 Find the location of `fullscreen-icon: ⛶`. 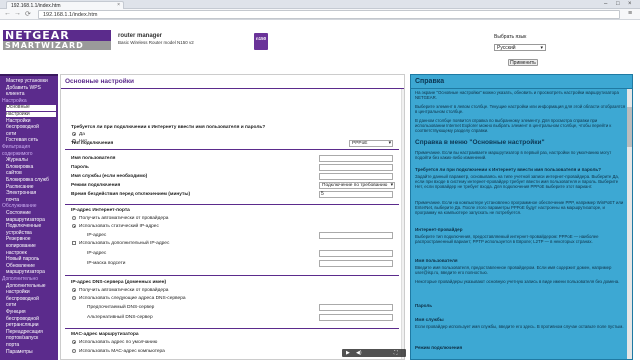

fullscreen-icon: ⛶ is located at coordinates (396, 353).